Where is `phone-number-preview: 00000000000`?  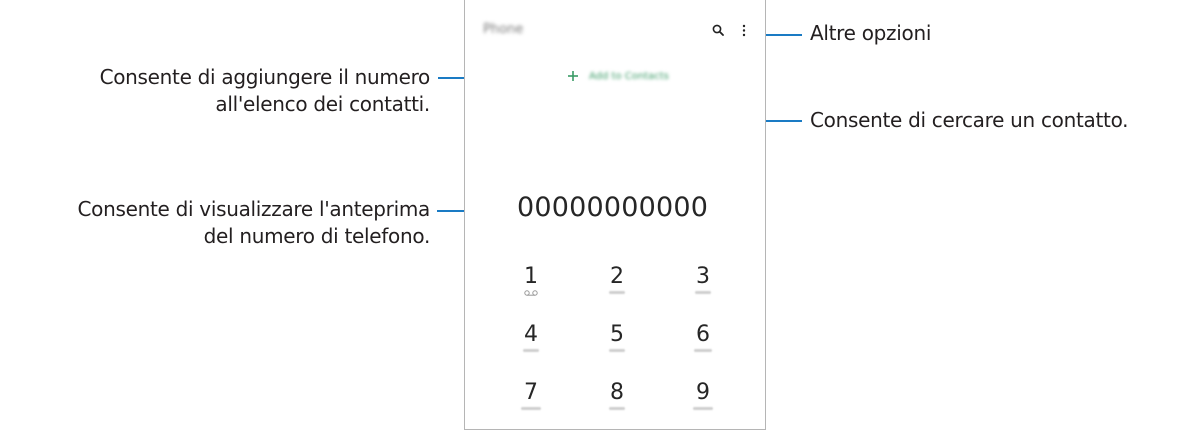 phone-number-preview: 00000000000 is located at coordinates (613, 207).